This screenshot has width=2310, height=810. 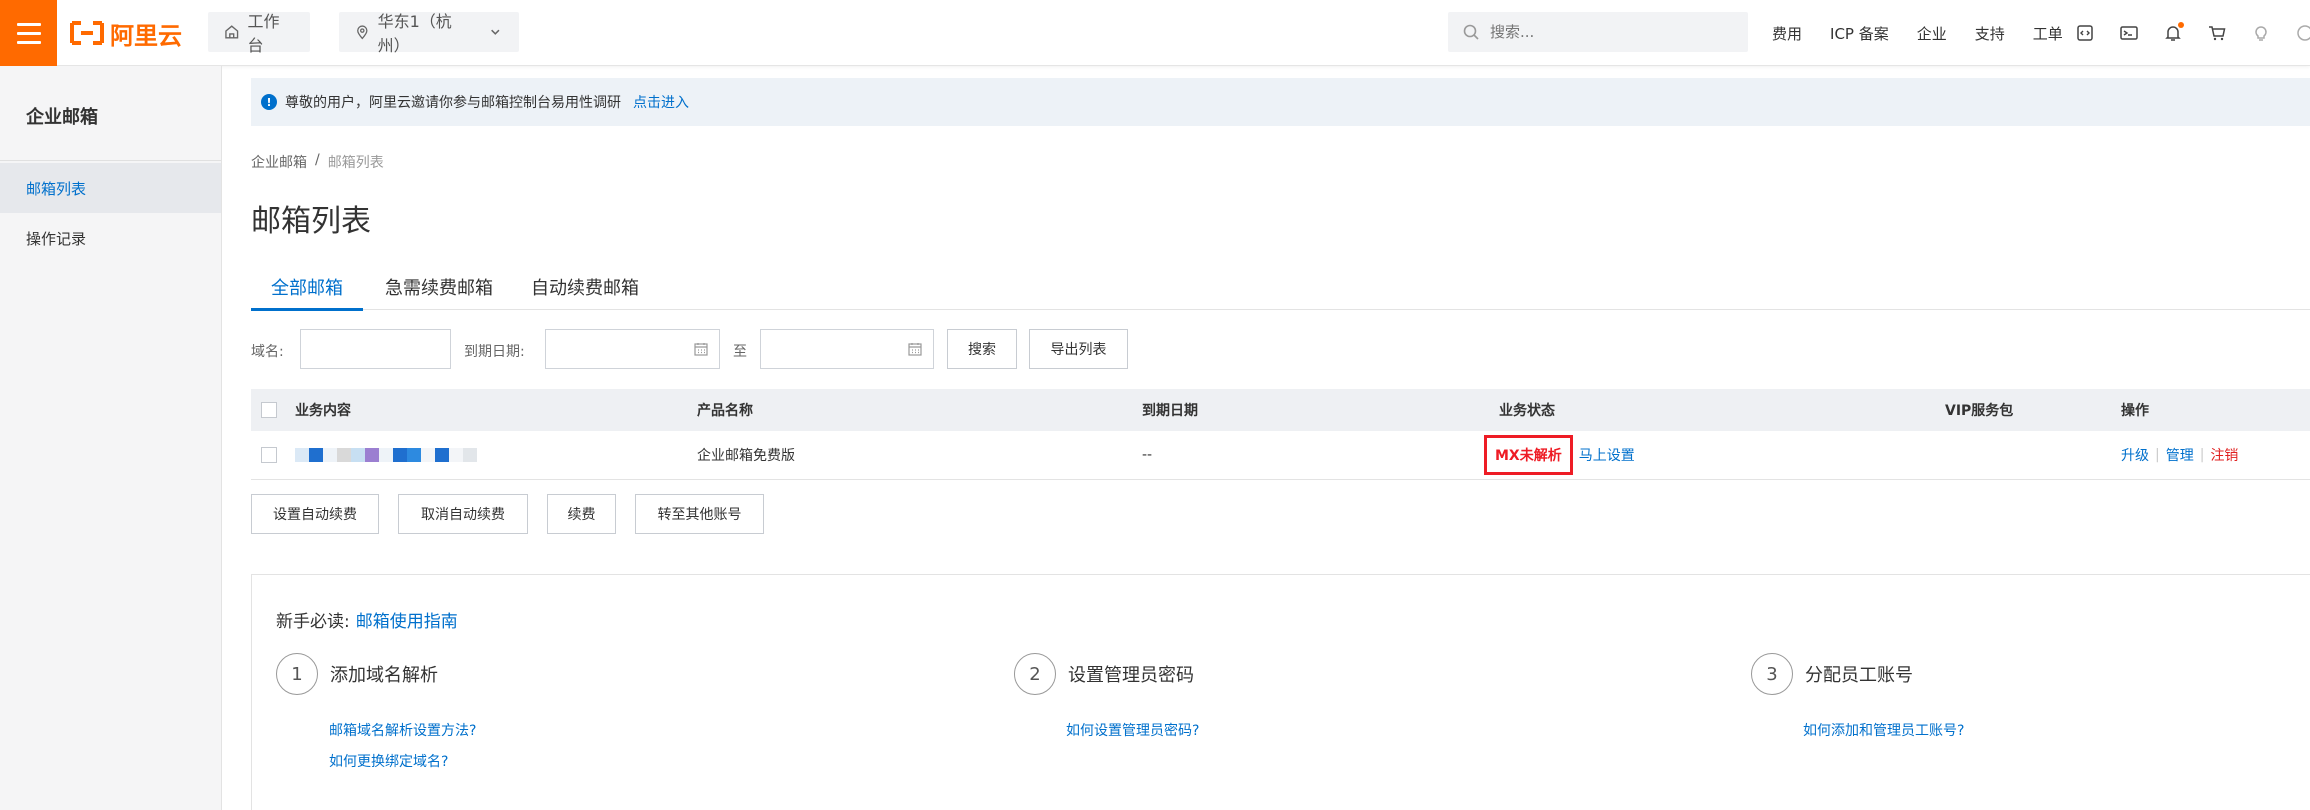 What do you see at coordinates (463, 514) in the screenshot?
I see `cancel-auto-renew-button: 取消自动续费` at bounding box center [463, 514].